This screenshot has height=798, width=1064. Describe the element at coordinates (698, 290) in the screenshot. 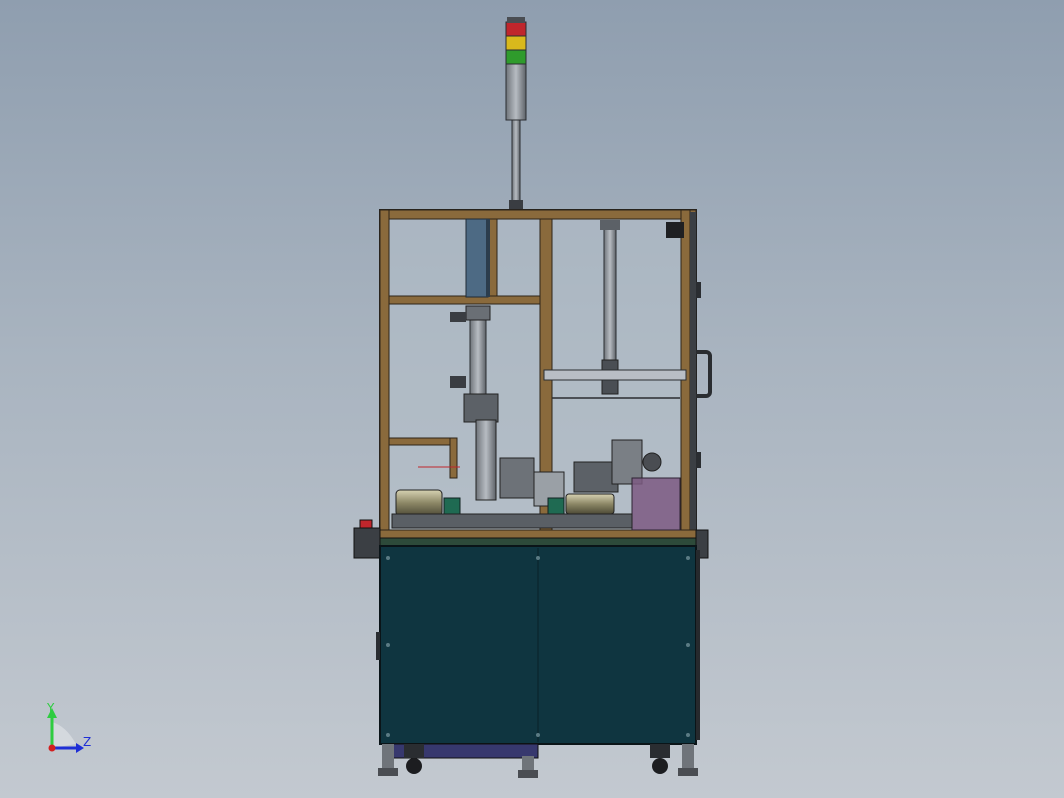

I see `hinge-top` at that location.